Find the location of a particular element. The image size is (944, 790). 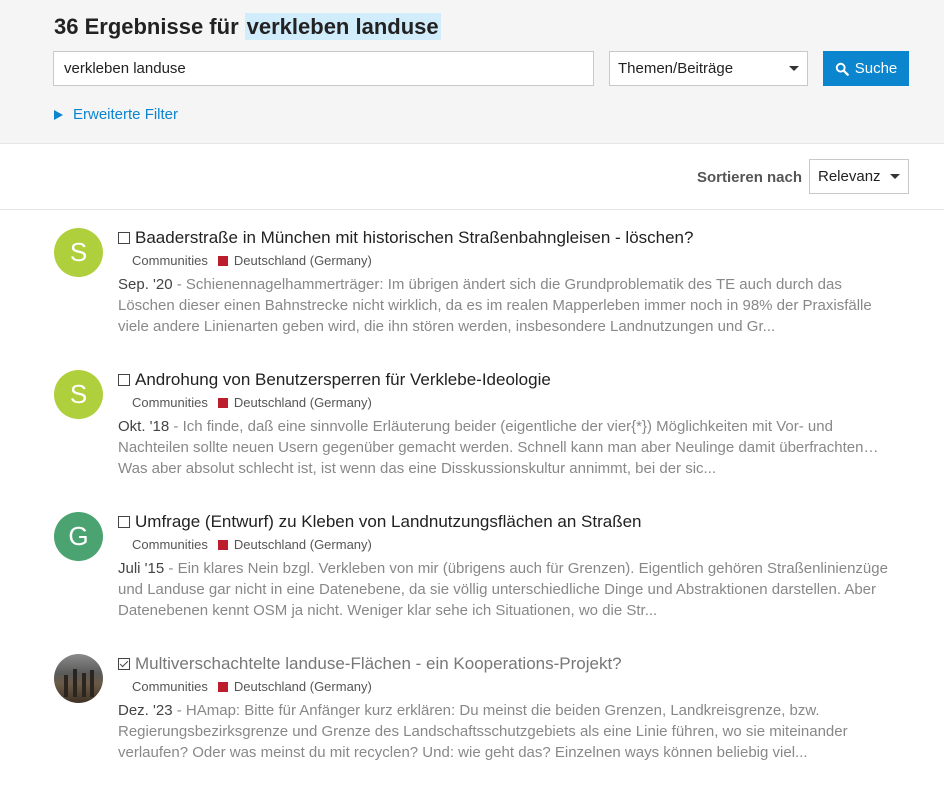

search-button-label: Suche is located at coordinates (876, 68).